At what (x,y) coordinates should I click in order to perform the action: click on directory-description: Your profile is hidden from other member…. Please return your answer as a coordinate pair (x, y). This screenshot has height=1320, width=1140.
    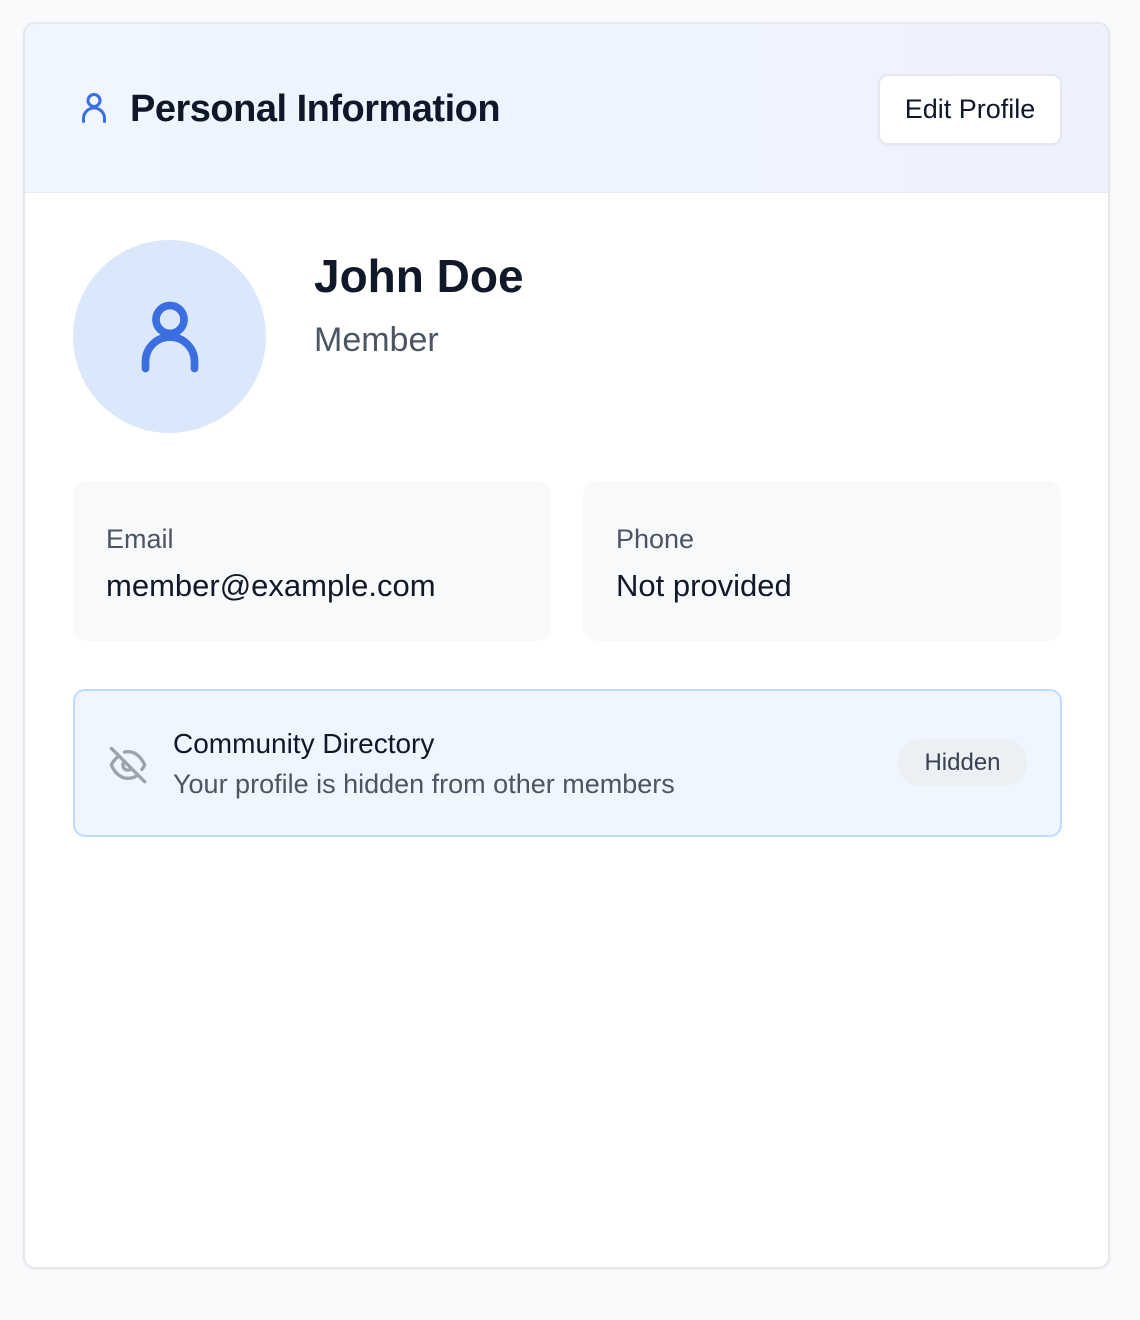
    Looking at the image, I should click on (424, 784).